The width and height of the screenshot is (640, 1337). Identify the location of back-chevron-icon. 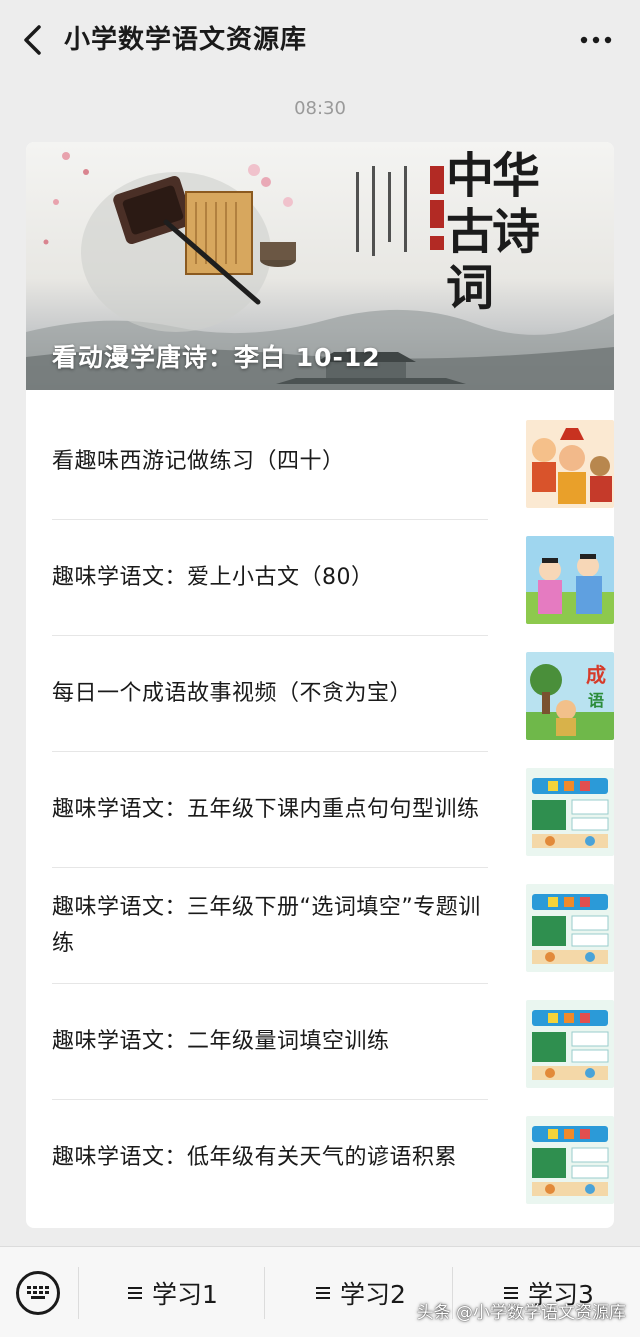
(32, 40).